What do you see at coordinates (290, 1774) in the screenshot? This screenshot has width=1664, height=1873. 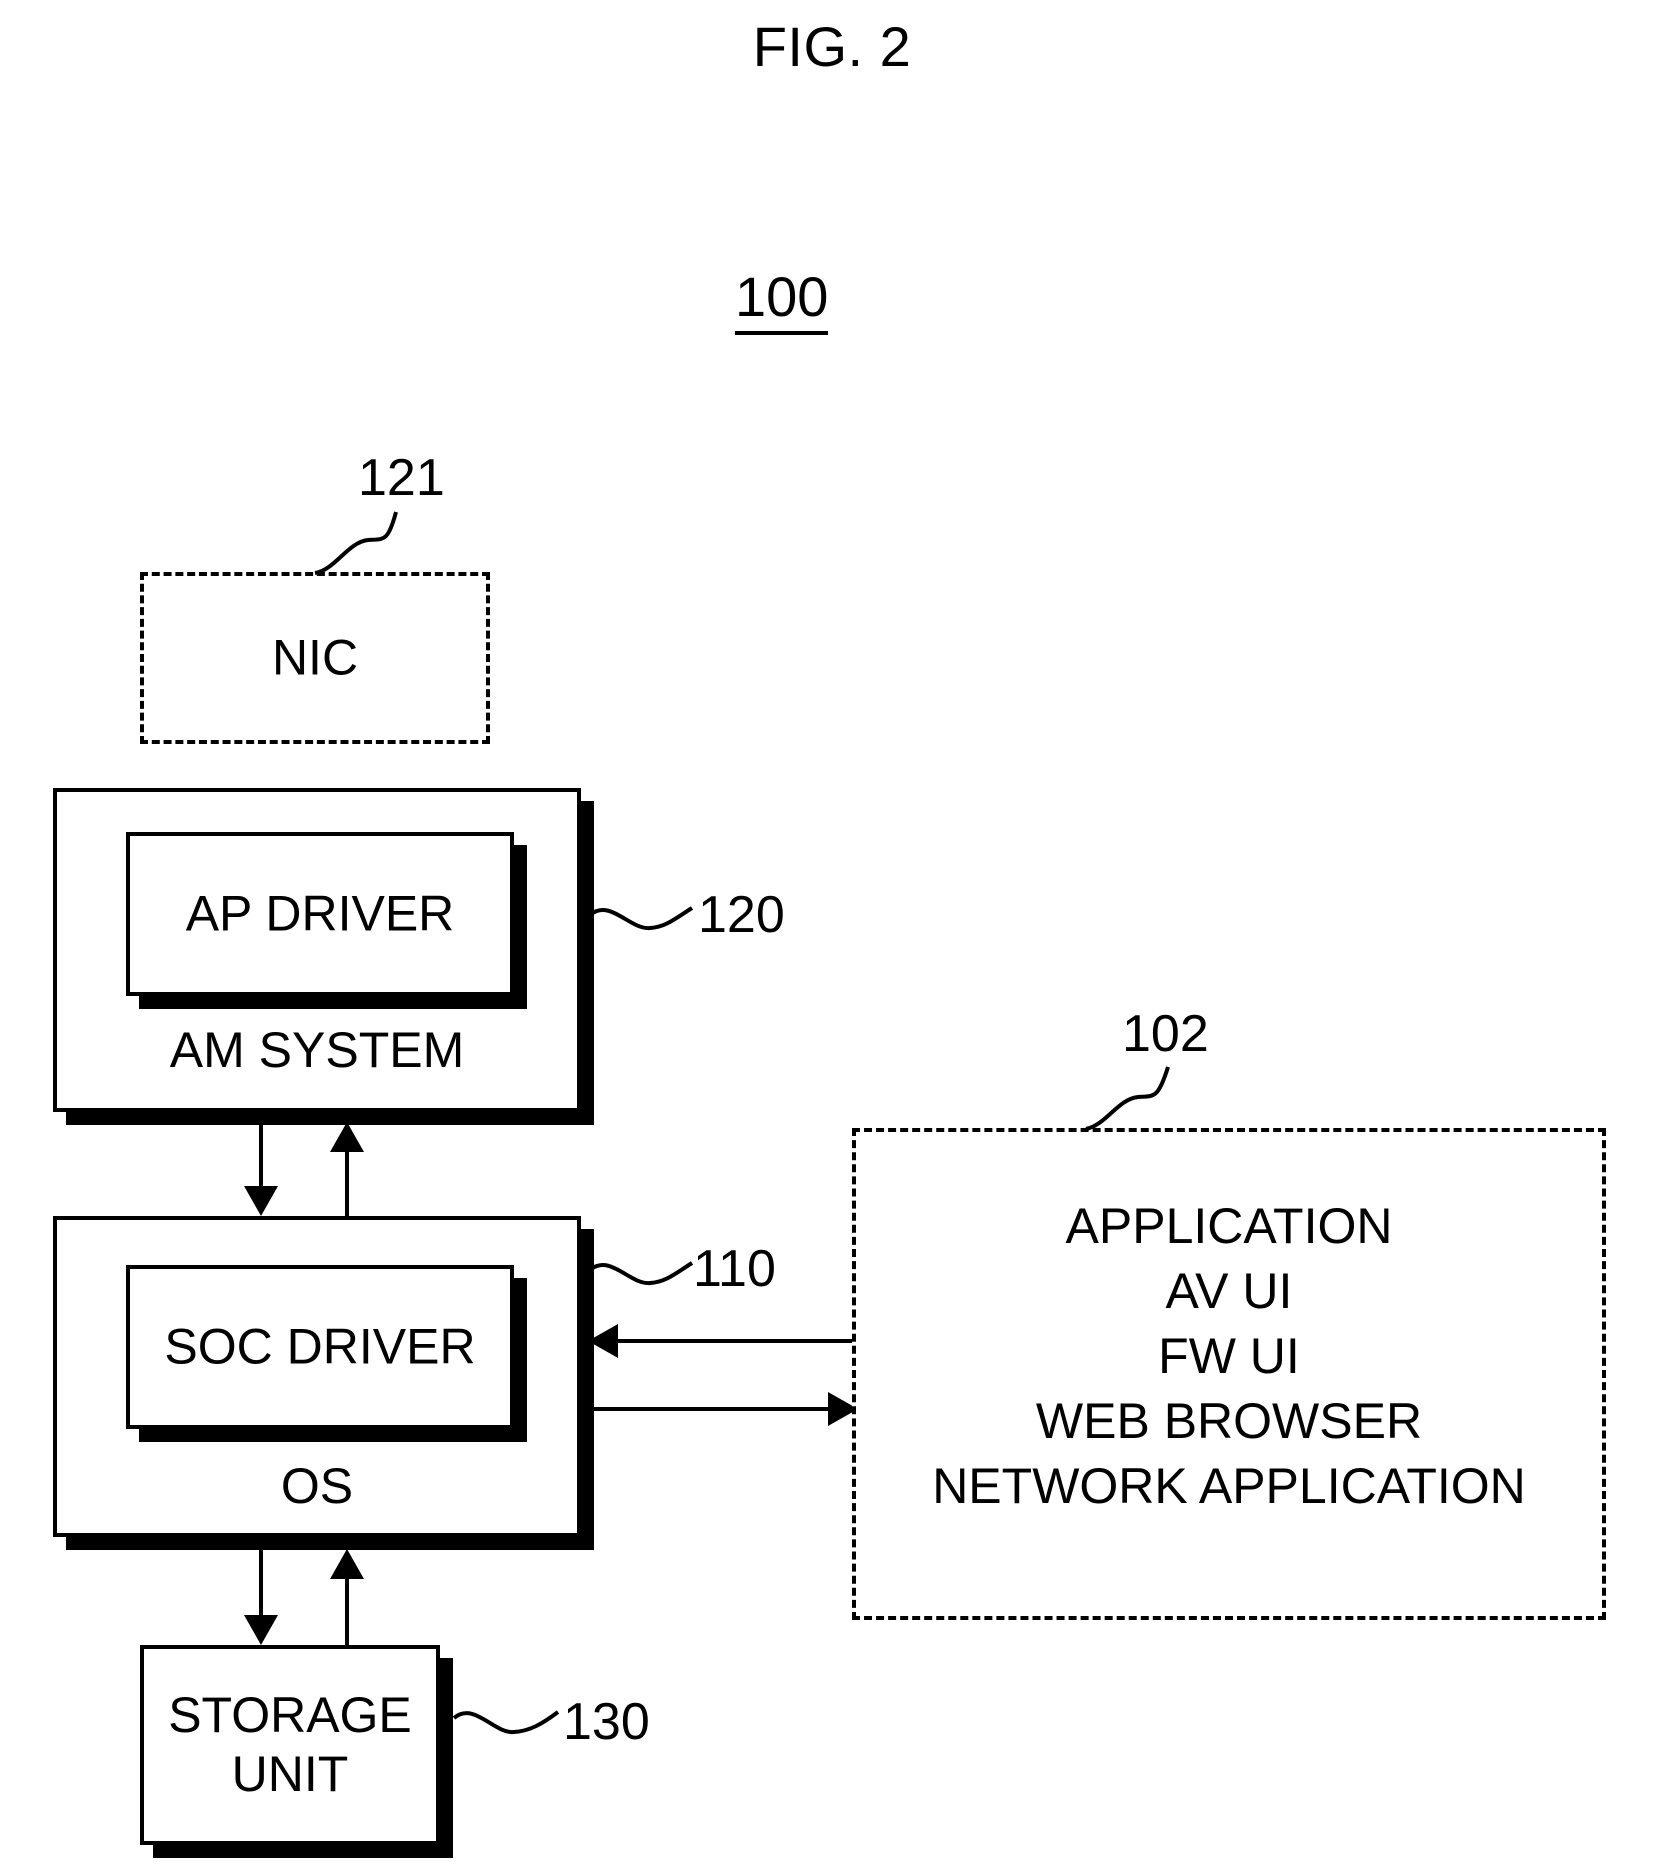 I see `storage-unit-label-line2: UNIT` at bounding box center [290, 1774].